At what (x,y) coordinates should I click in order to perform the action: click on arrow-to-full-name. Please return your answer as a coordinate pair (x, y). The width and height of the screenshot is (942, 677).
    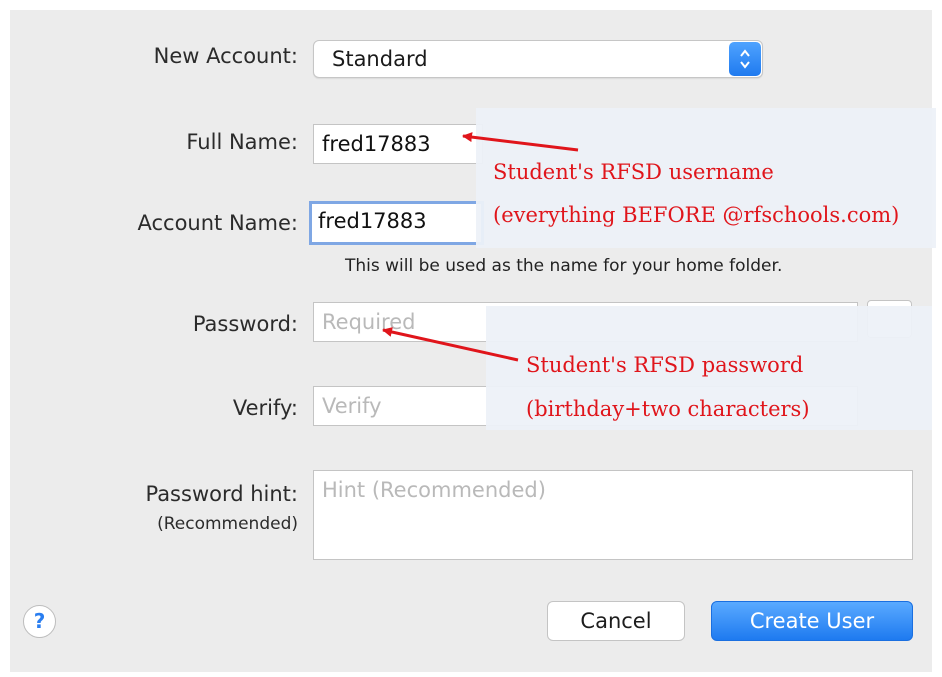
    Looking at the image, I should click on (520, 142).